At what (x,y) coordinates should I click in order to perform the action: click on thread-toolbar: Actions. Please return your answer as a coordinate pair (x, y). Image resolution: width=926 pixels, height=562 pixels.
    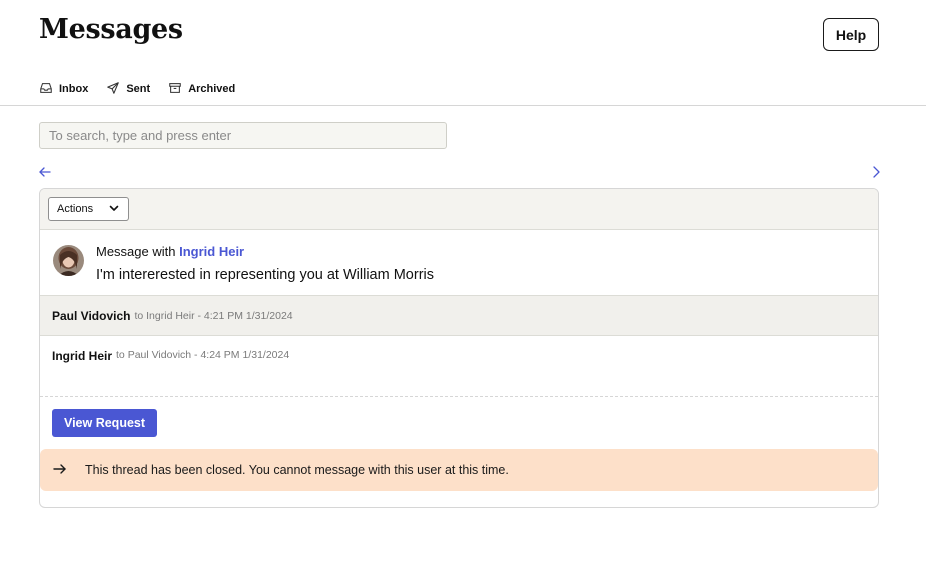
    Looking at the image, I should click on (459, 209).